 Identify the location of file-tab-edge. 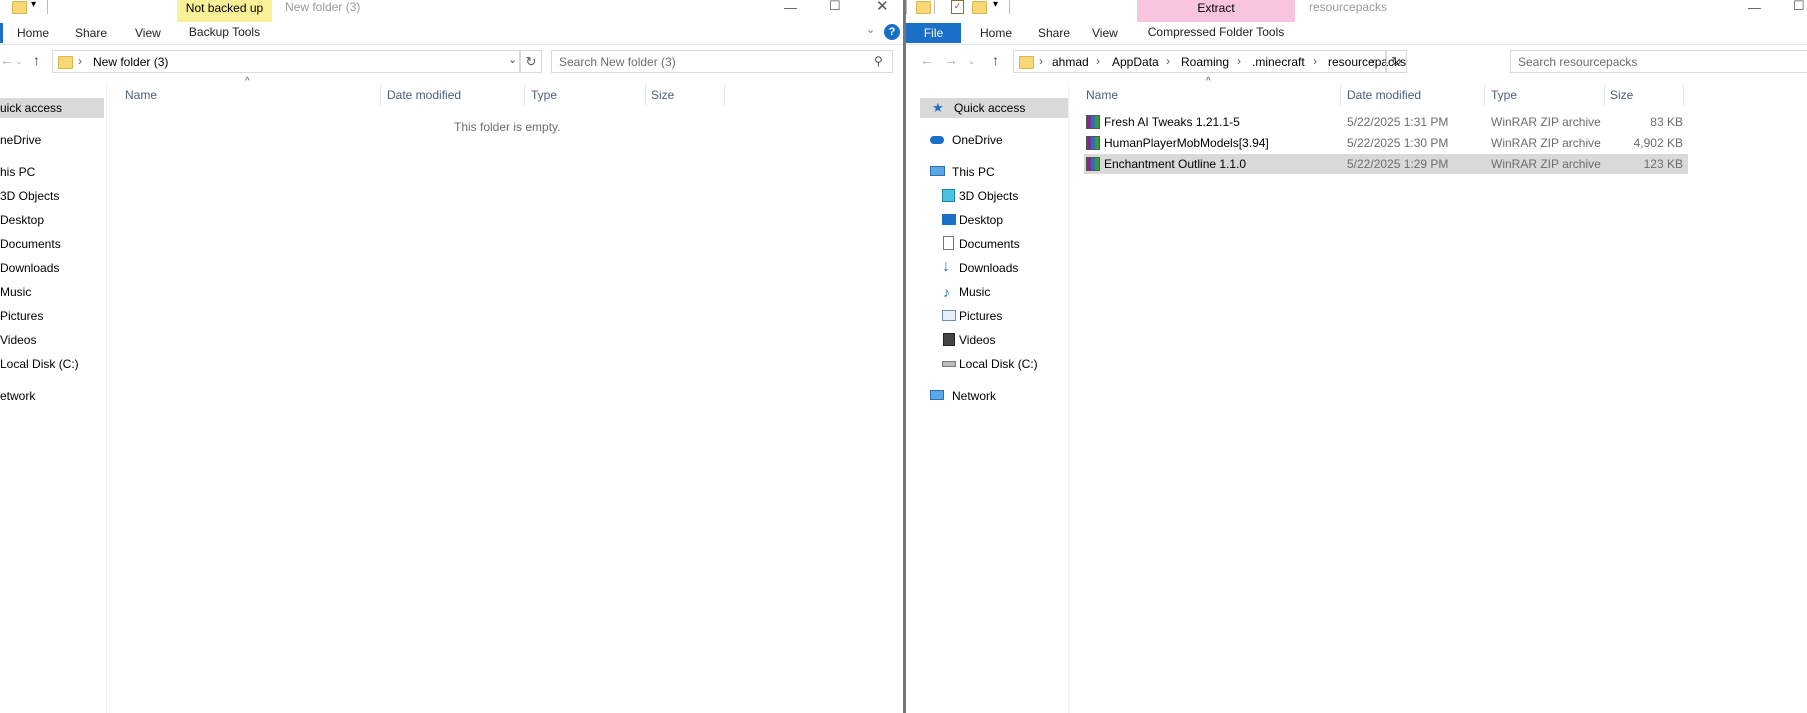
(1, 33).